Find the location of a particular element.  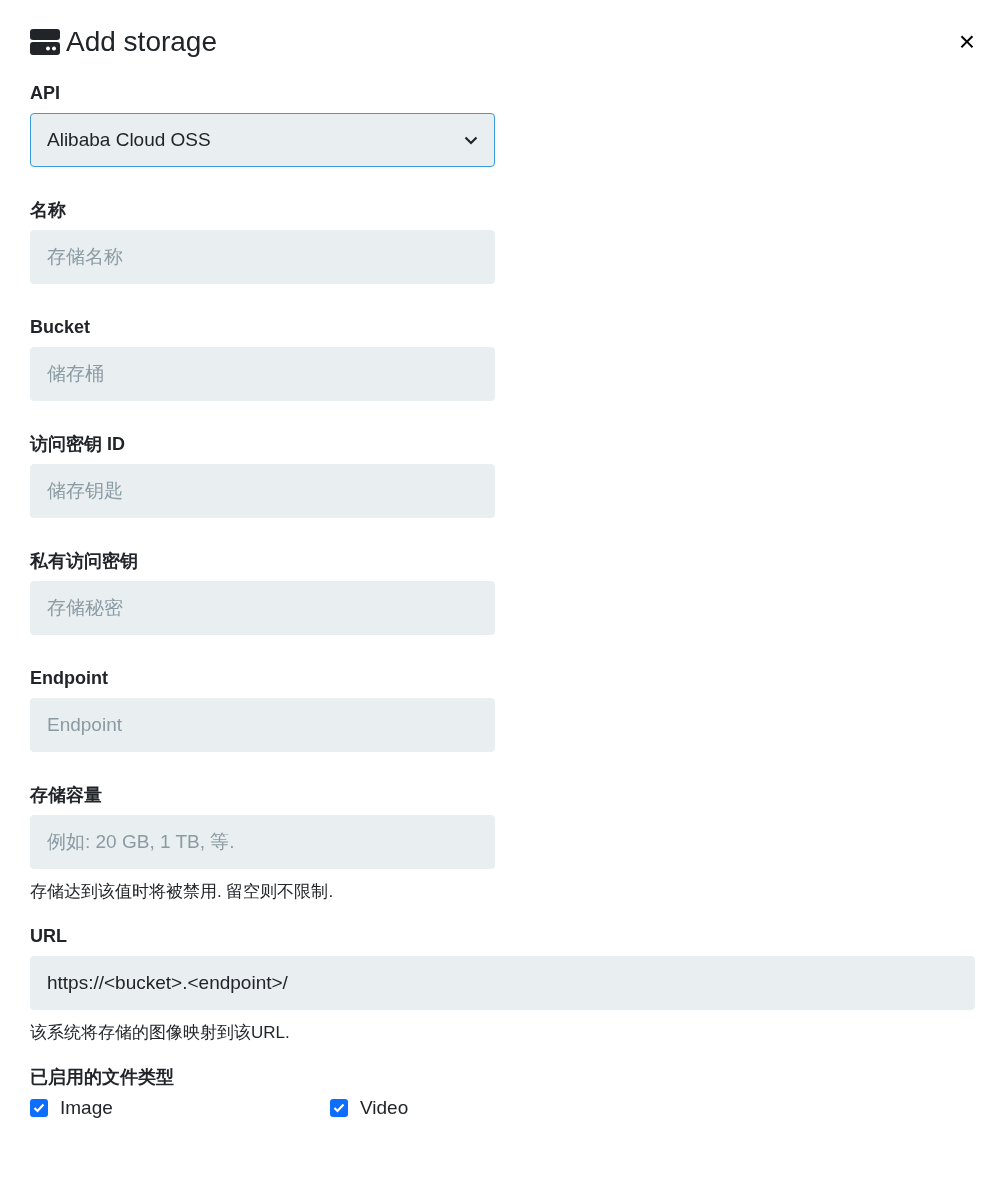

field-label: Endpoint is located at coordinates (69, 678).